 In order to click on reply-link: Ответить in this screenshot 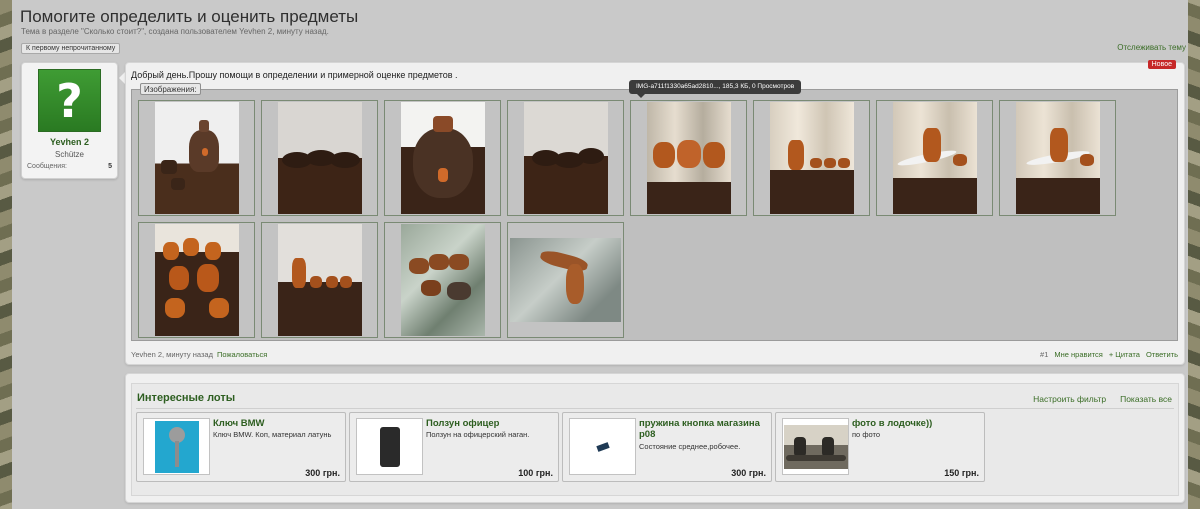, I will do `click(1162, 354)`.